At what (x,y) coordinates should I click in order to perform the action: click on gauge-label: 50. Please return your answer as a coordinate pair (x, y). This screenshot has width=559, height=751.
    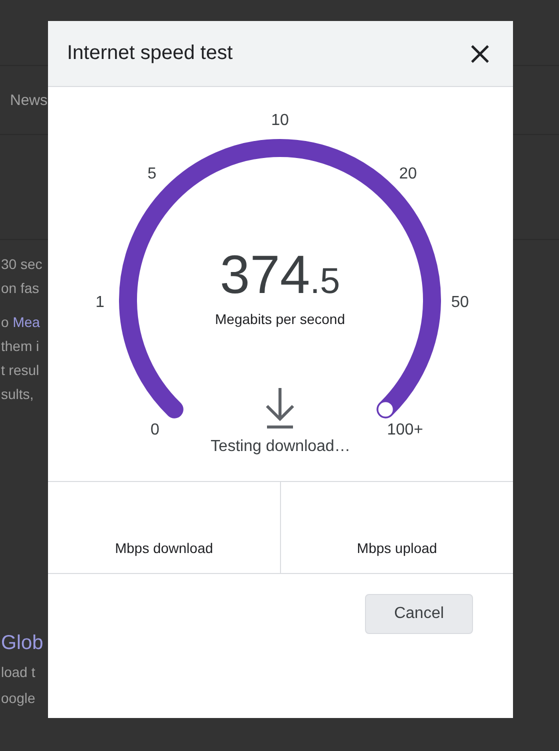
    Looking at the image, I should click on (460, 303).